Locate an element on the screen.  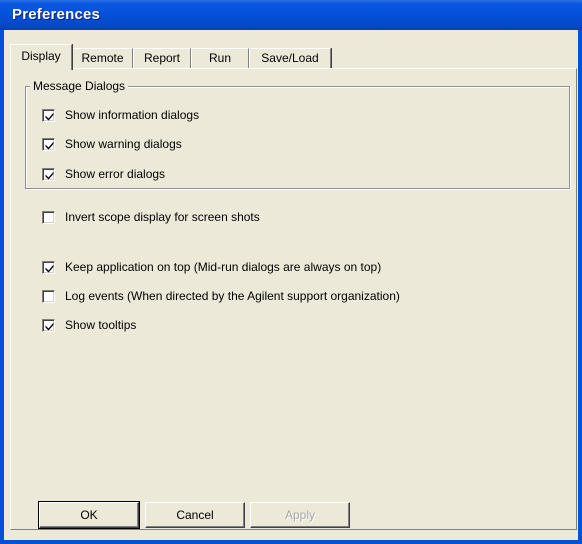
window-title: Preferences is located at coordinates (56, 14).